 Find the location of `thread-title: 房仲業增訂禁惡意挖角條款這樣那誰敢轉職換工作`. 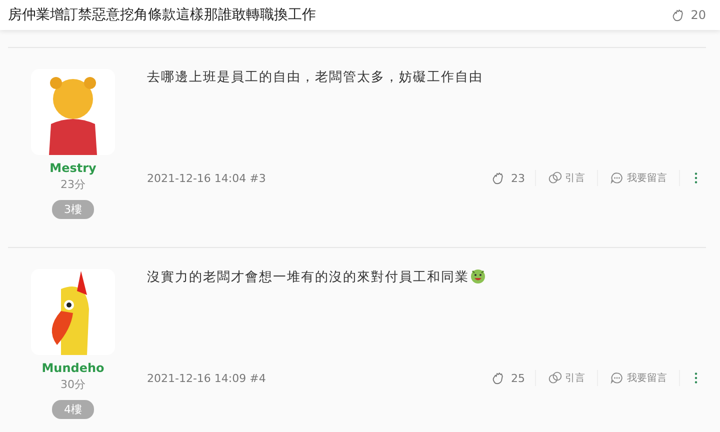

thread-title: 房仲業增訂禁惡意挖角條款這樣那誰敢轉職換工作 is located at coordinates (162, 15).